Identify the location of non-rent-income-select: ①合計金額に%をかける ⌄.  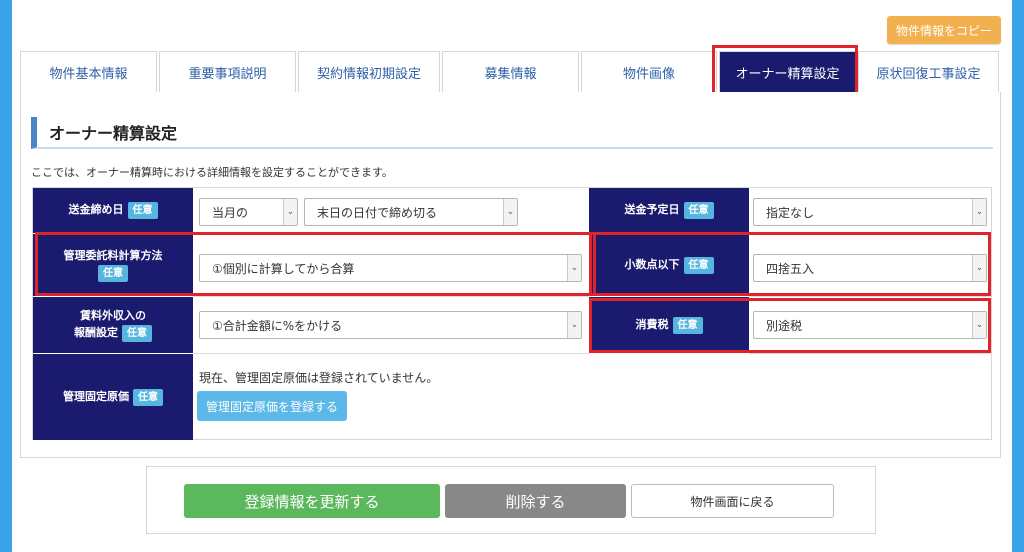
(390, 325).